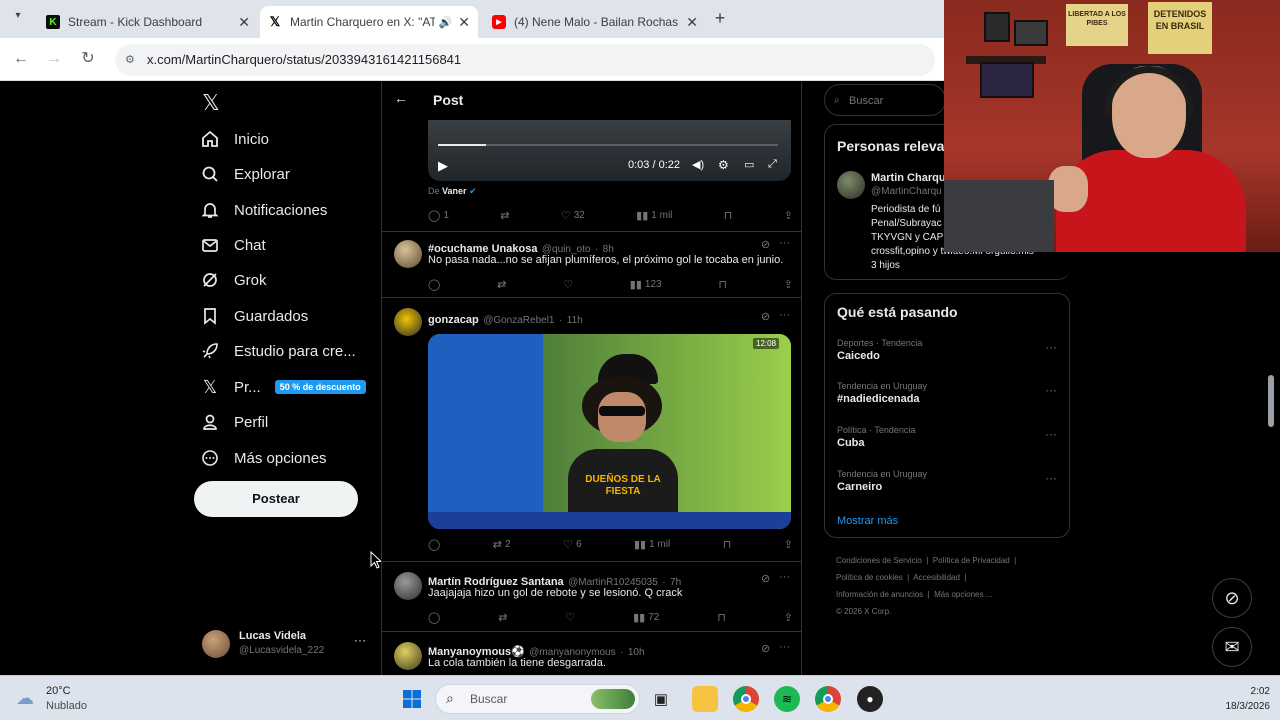  What do you see at coordinates (947, 350) in the screenshot?
I see `trend-item: Deportes · Tendencia Caicedo ···` at bounding box center [947, 350].